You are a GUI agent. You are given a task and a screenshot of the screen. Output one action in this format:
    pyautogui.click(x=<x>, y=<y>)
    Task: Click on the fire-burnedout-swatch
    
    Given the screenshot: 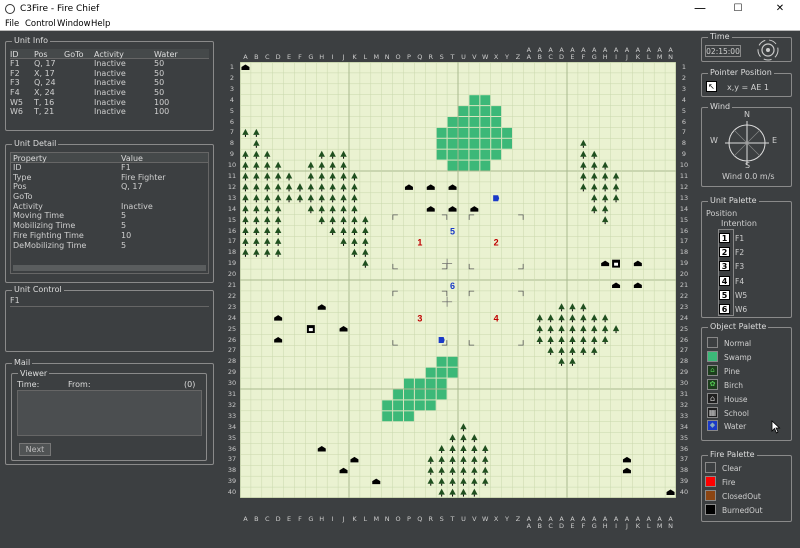 What is the action you would take?
    pyautogui.click(x=710, y=509)
    